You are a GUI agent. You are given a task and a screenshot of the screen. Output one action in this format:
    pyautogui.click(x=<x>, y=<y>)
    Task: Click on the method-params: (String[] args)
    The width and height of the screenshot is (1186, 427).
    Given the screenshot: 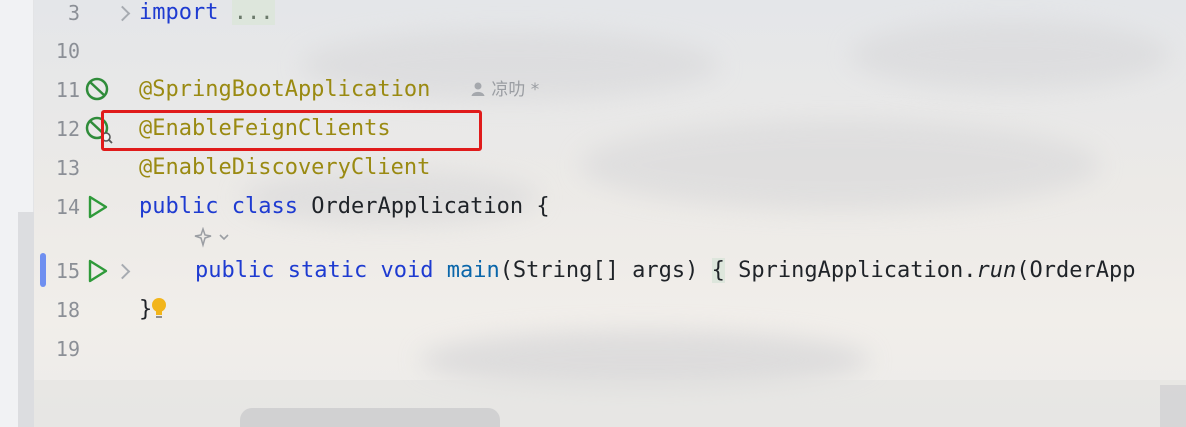 What is the action you would take?
    pyautogui.click(x=605, y=270)
    